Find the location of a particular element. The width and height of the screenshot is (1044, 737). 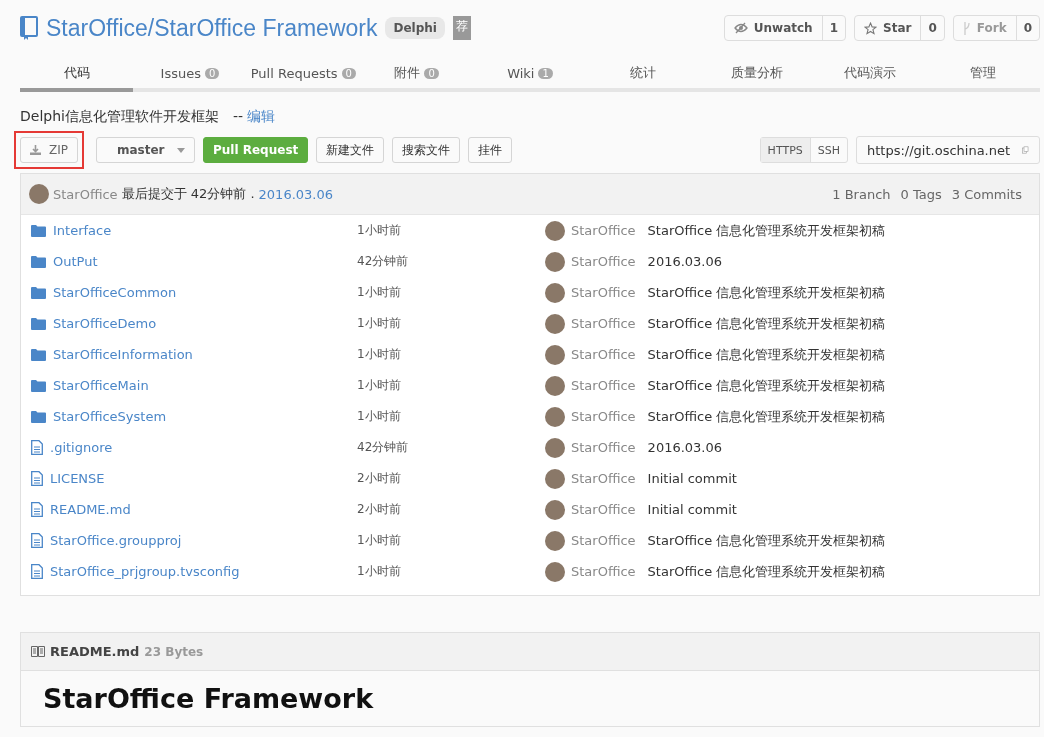

clone-url-field: https://git.oschina.net is located at coordinates (948, 150).